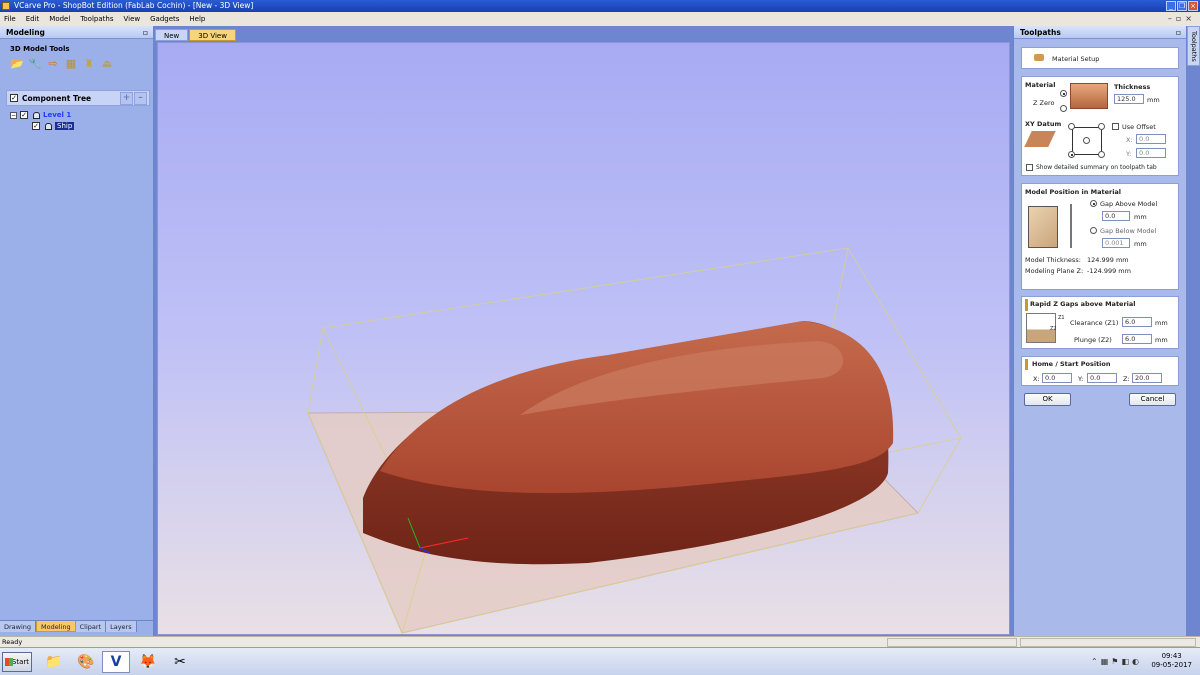 This screenshot has height=675, width=1200. I want to click on cancel-button: Cancel, so click(1152, 399).